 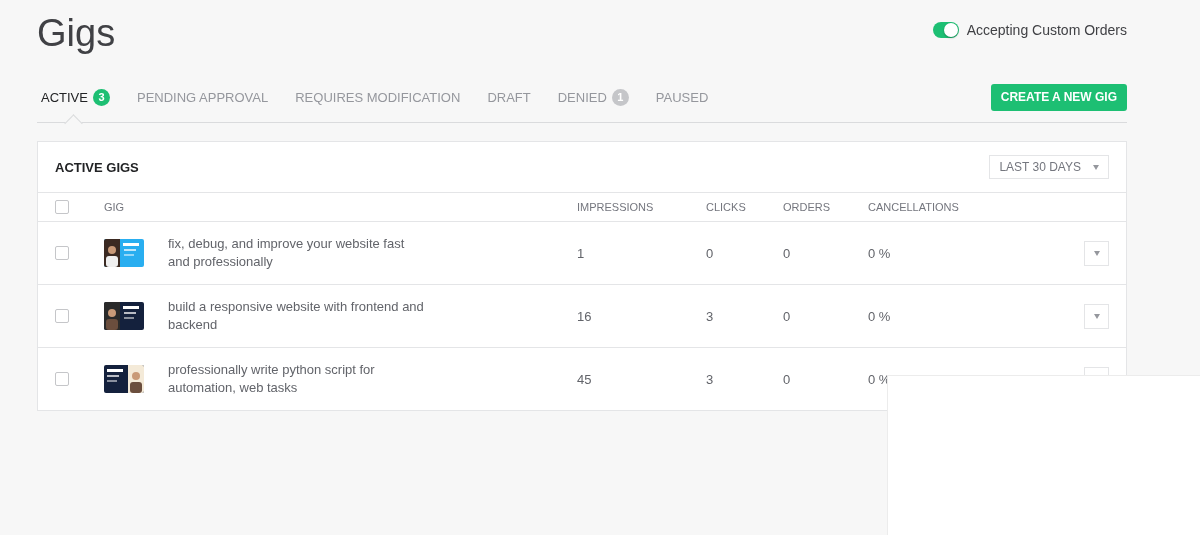 What do you see at coordinates (200, 97) in the screenshot?
I see `tab: PENDING APPROVAL` at bounding box center [200, 97].